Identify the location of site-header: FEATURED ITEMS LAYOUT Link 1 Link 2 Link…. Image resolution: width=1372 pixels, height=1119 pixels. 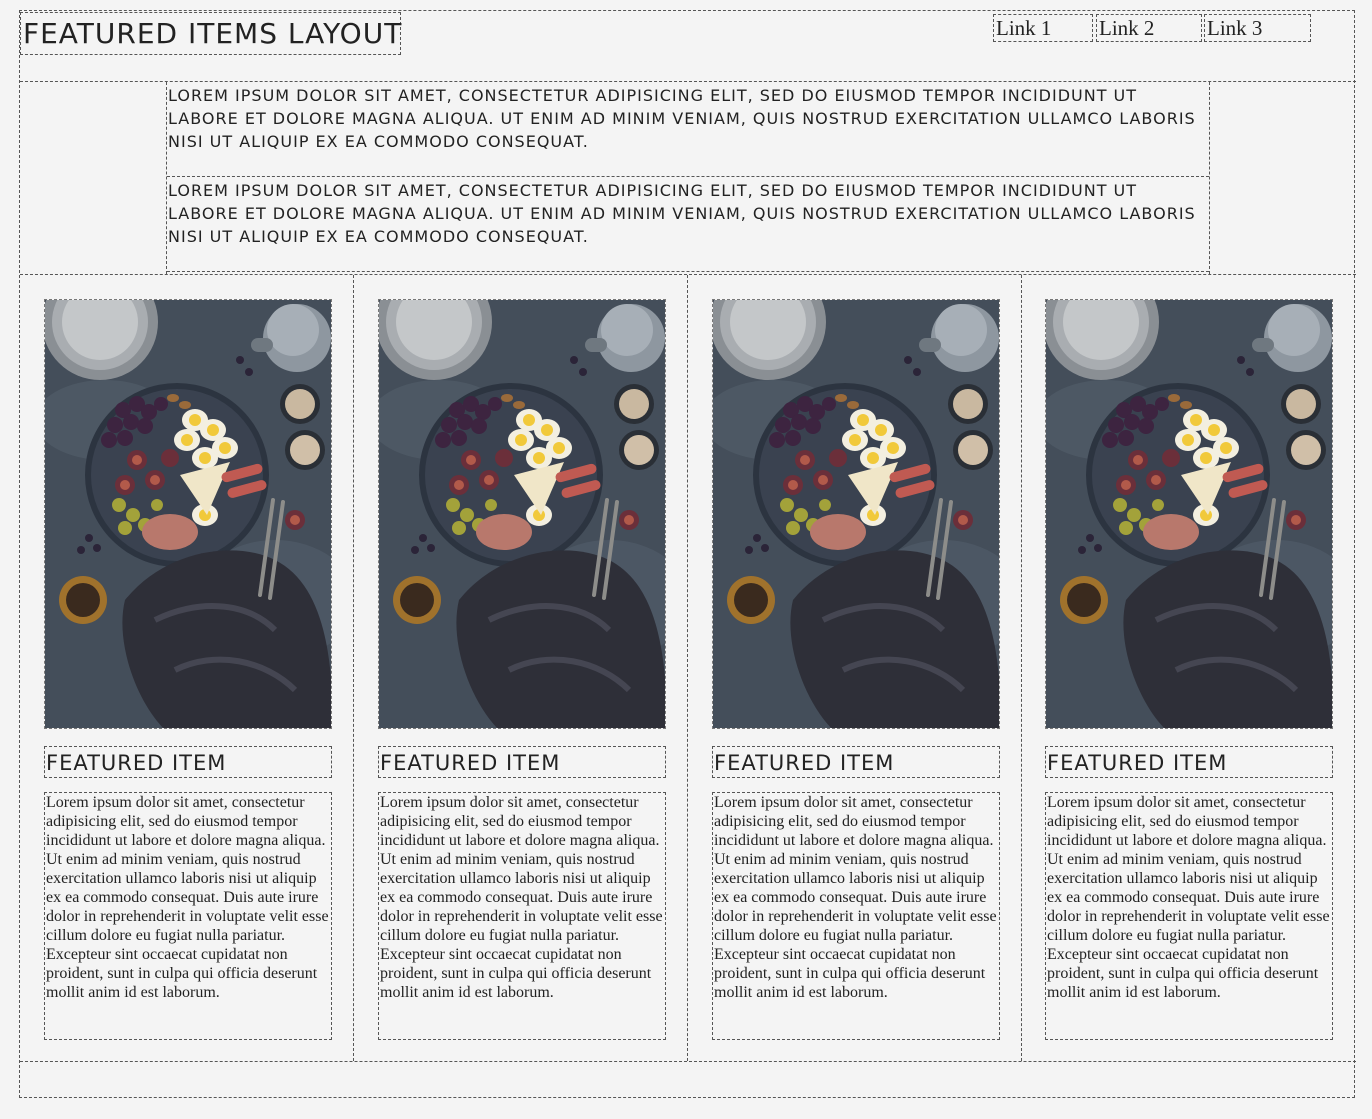
(688, 46).